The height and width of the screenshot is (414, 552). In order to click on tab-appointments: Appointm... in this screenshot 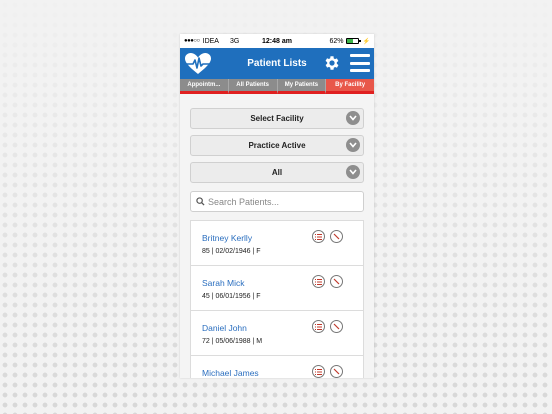, I will do `click(204, 86)`.